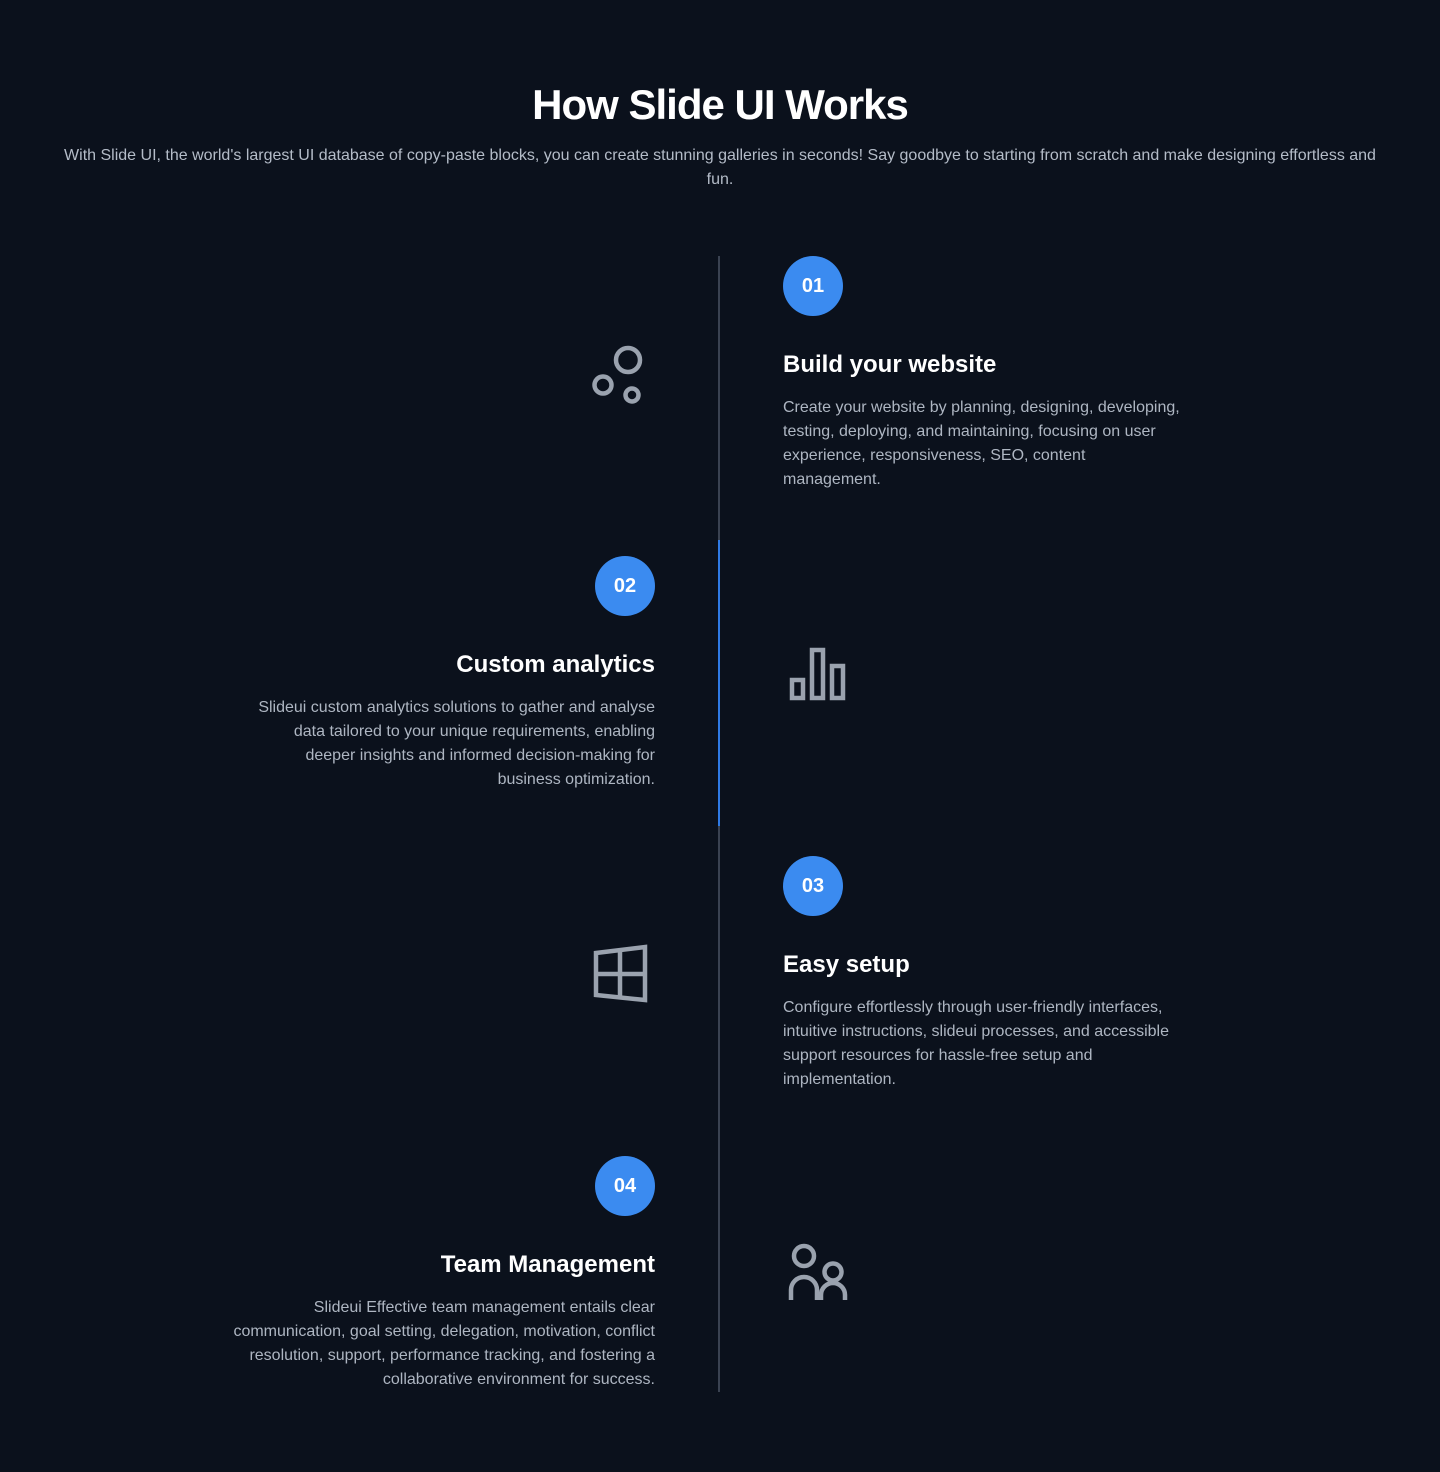 The height and width of the screenshot is (1472, 1440). What do you see at coordinates (813, 886) in the screenshot?
I see `step-number-badge: 03` at bounding box center [813, 886].